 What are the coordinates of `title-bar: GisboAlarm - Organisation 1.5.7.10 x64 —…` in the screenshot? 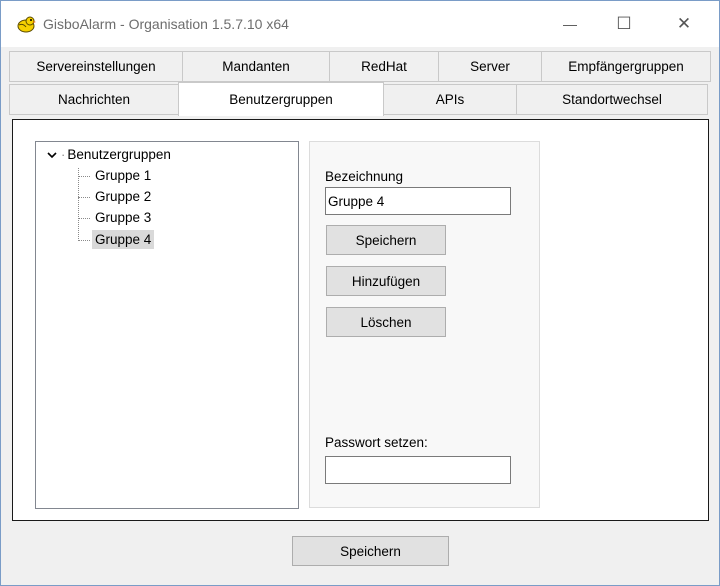 It's located at (360, 24).